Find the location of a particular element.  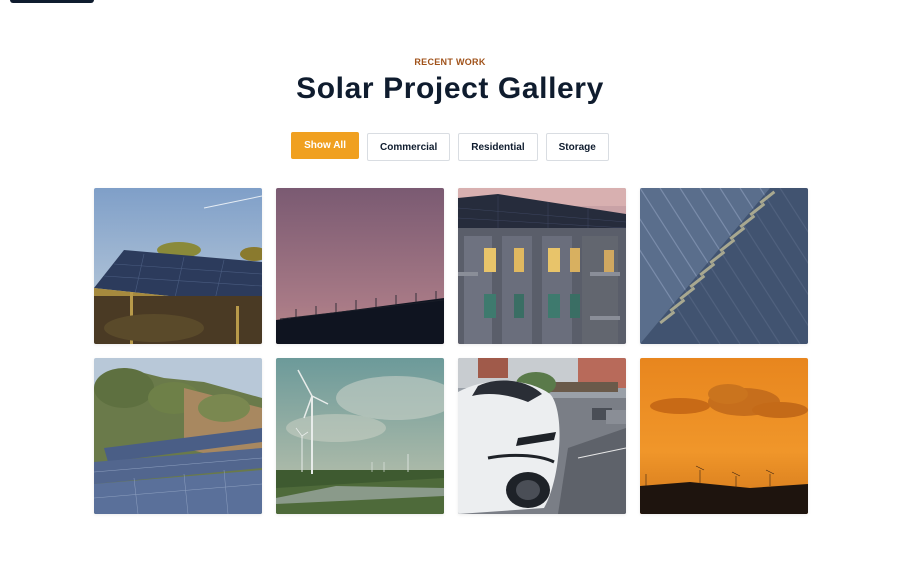

wind-farm-photo is located at coordinates (360, 436).